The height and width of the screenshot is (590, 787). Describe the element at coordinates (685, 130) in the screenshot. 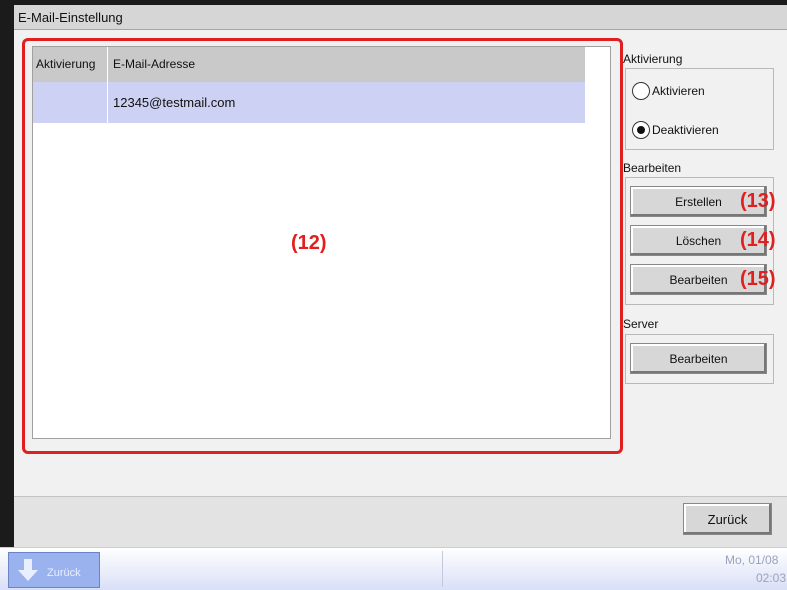

I see `radio-deactivate-label: Deaktivieren` at that location.